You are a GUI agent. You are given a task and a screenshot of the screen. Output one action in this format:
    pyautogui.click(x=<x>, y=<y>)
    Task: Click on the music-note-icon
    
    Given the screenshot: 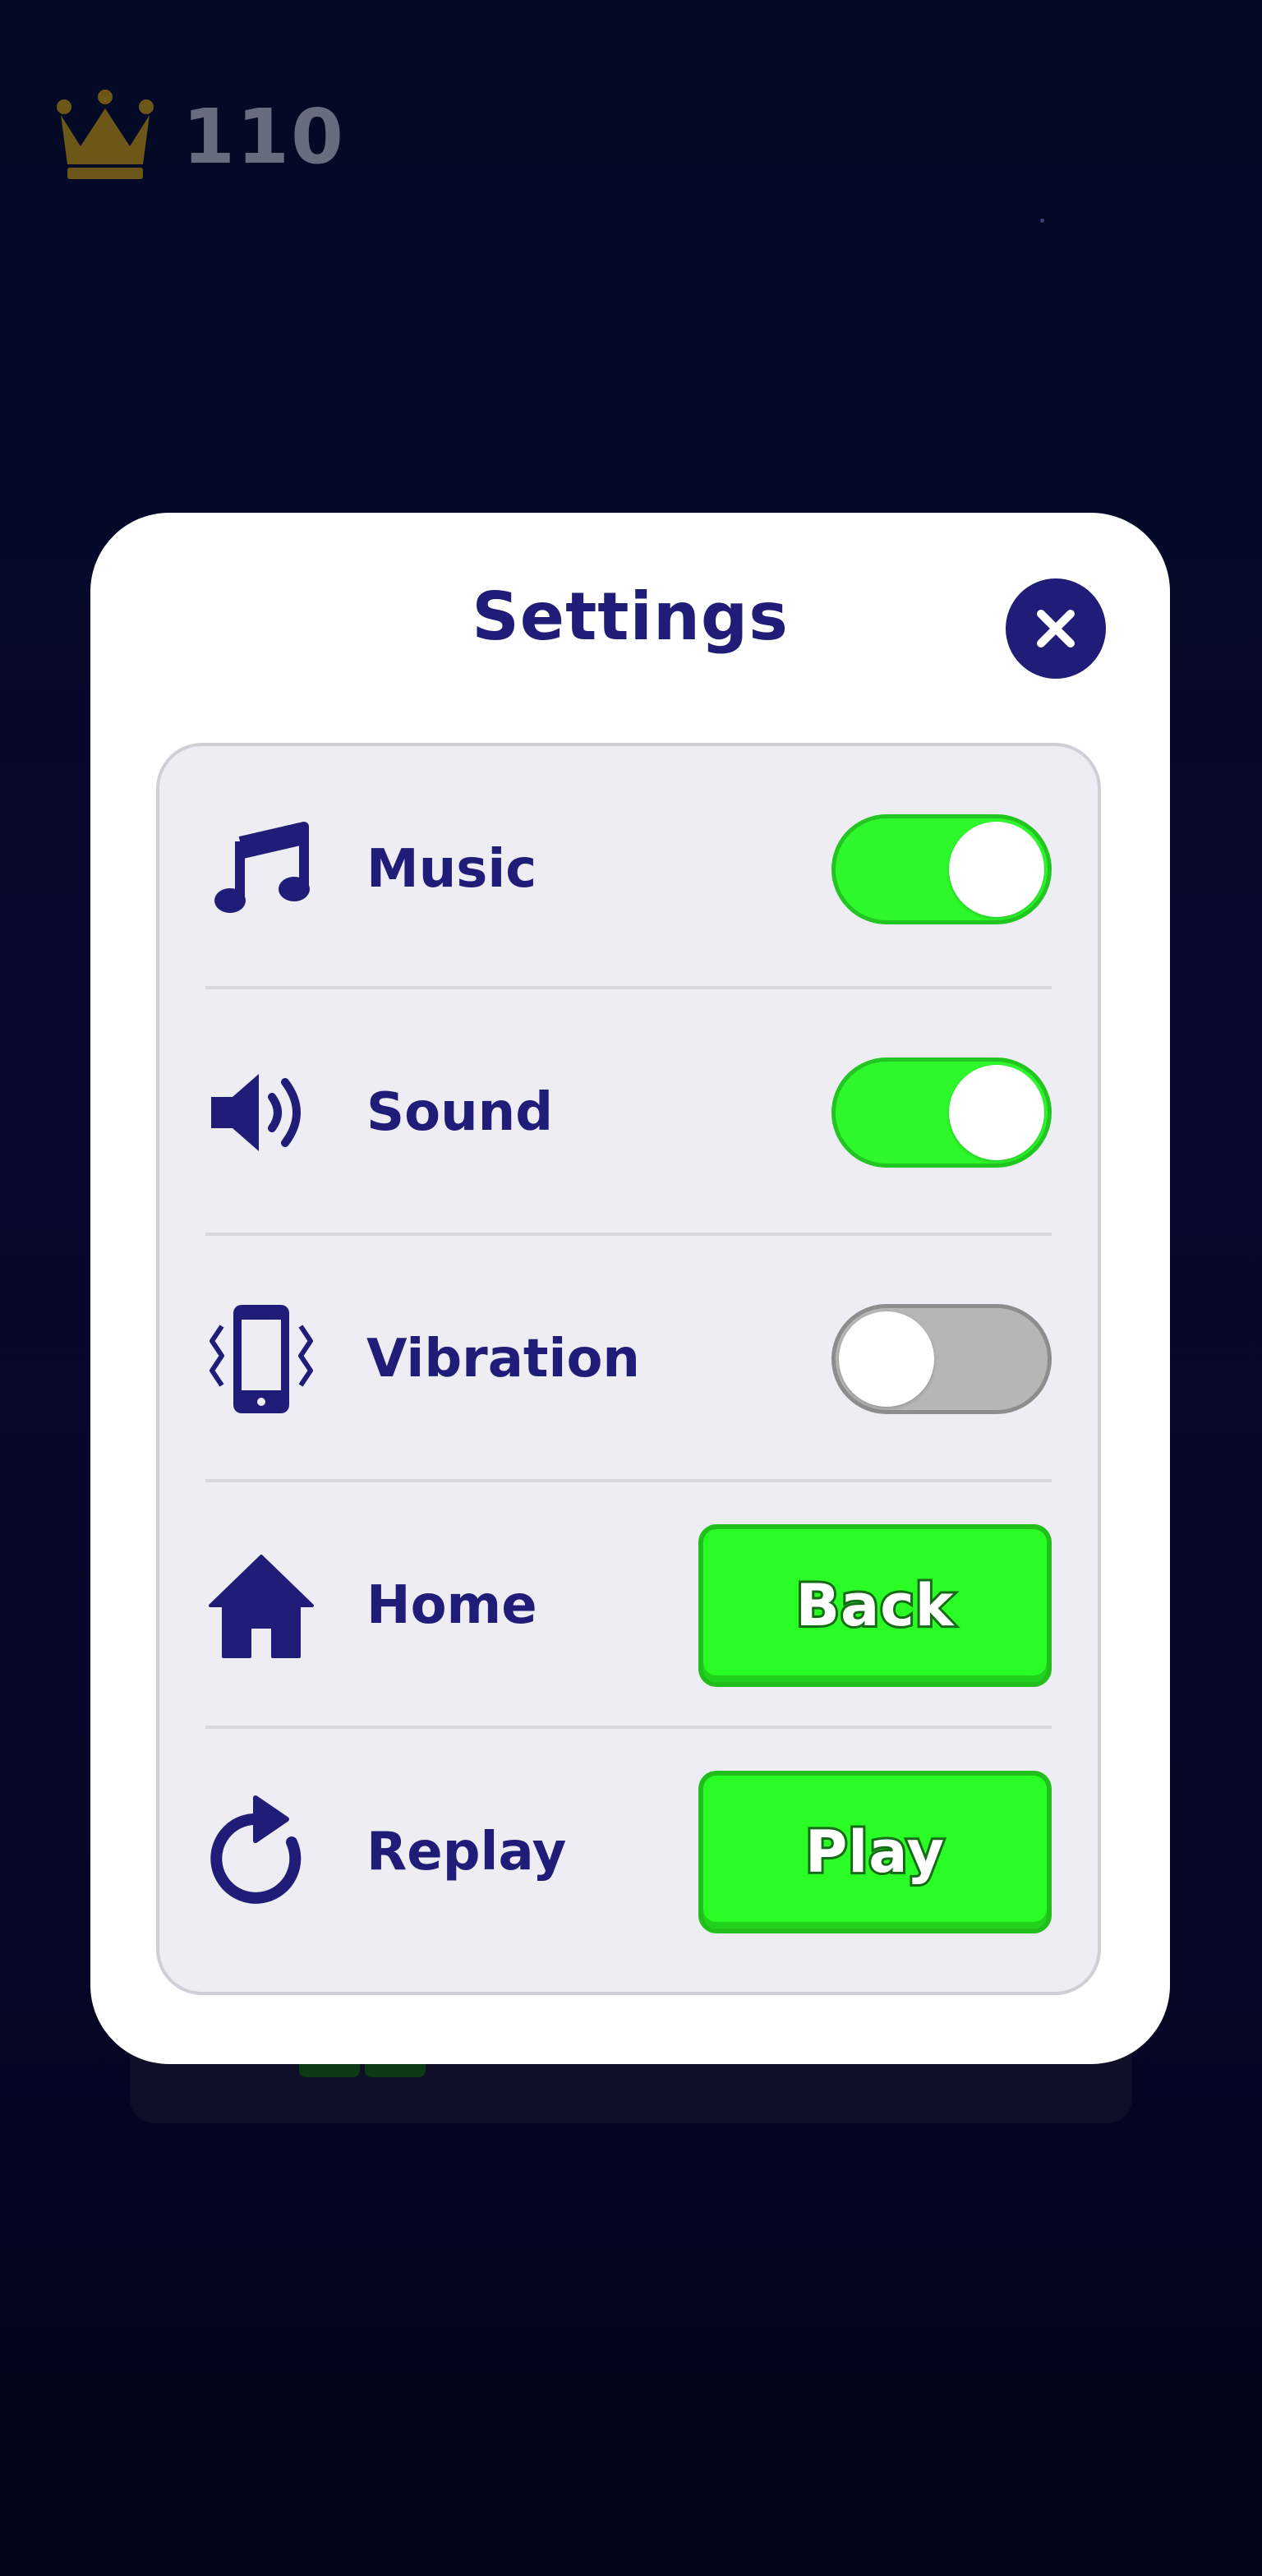 What is the action you would take?
    pyautogui.click(x=262, y=867)
    